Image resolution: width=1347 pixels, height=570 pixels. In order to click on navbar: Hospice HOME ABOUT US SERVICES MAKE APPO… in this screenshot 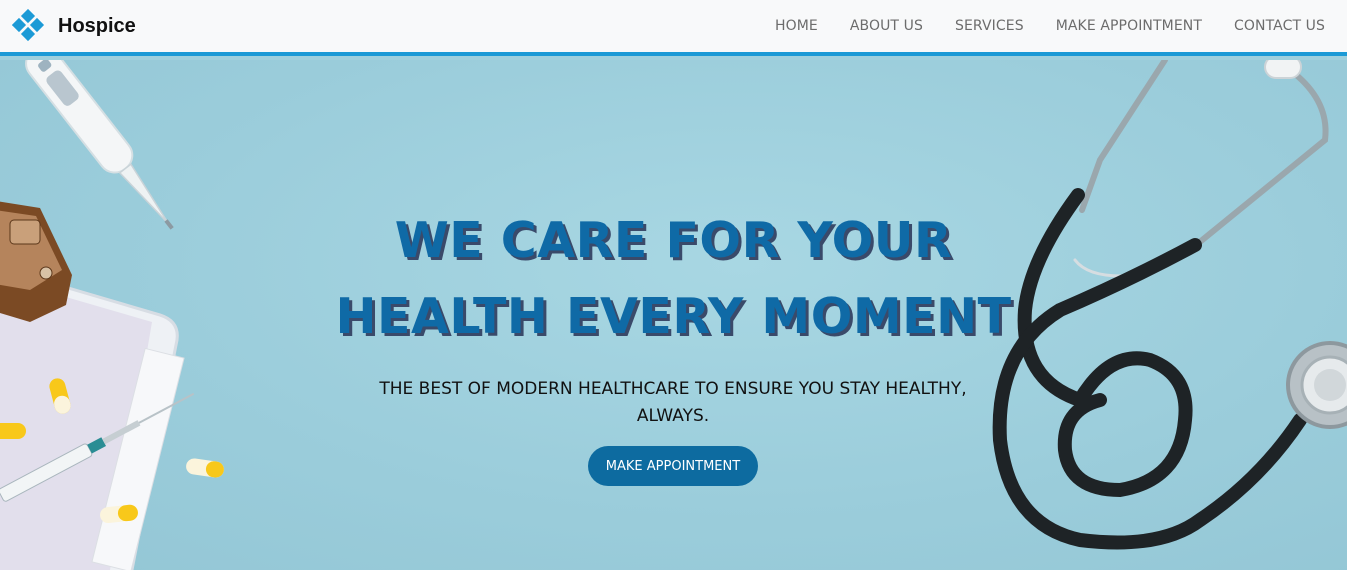, I will do `click(673, 28)`.